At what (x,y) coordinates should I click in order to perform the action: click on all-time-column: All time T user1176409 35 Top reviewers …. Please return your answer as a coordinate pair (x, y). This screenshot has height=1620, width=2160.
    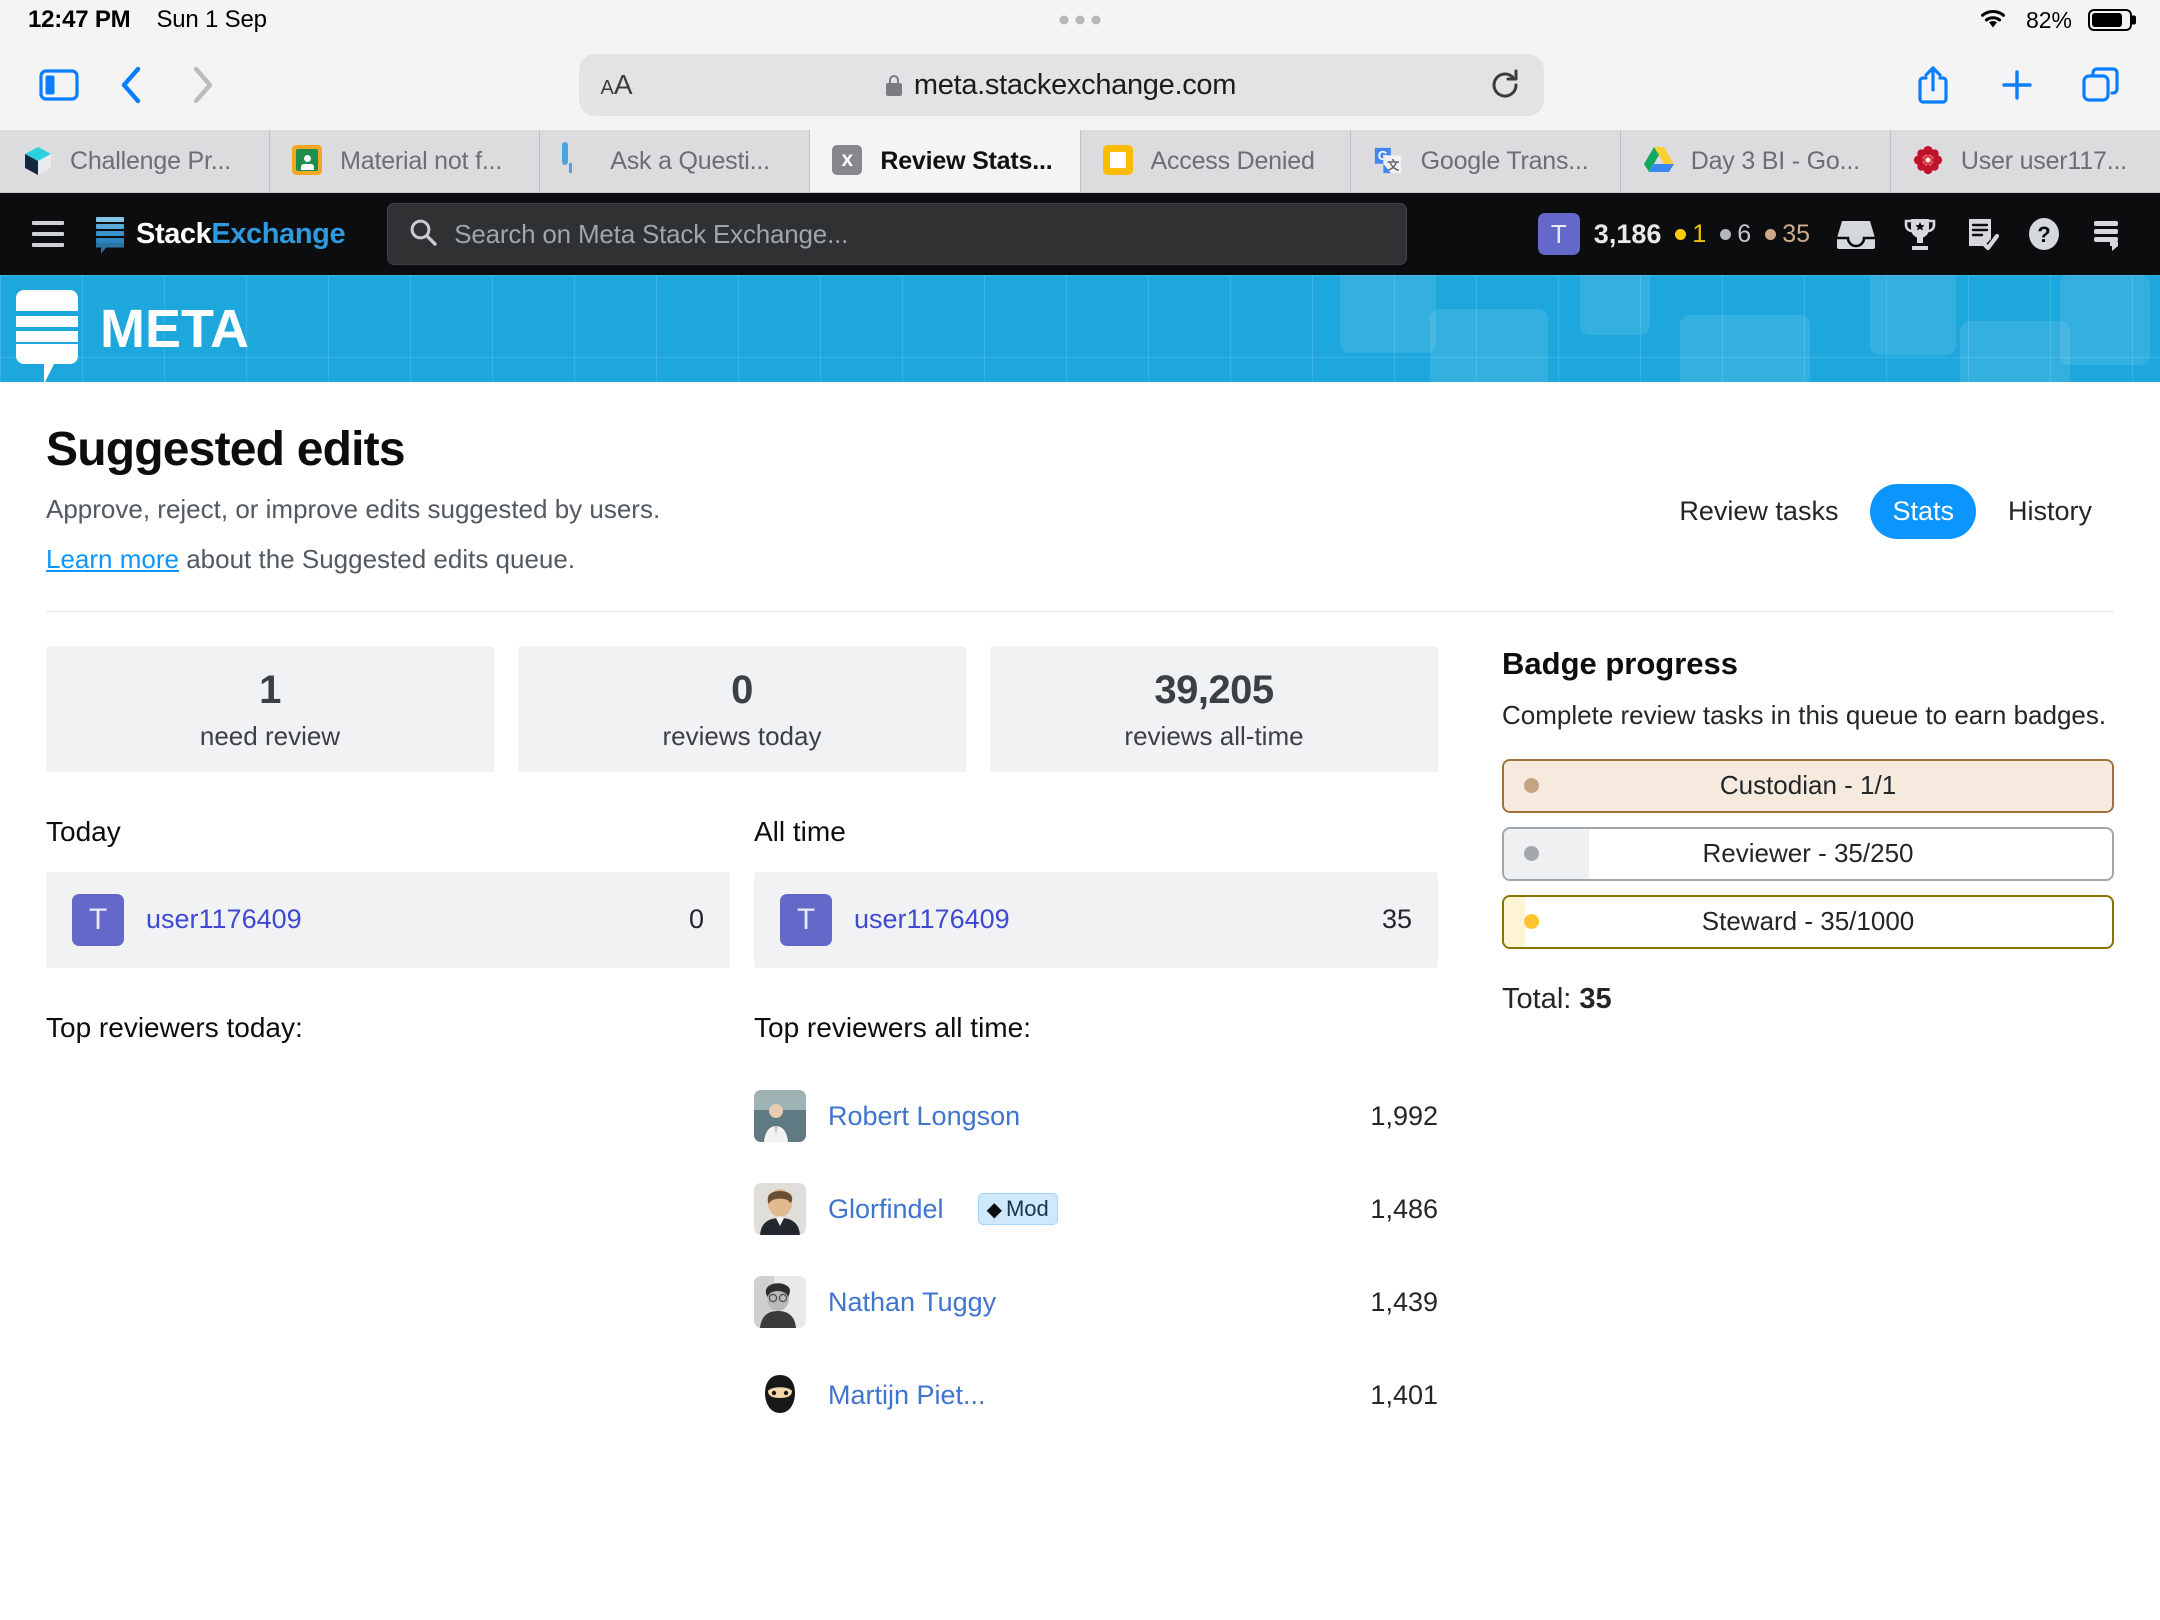
    Looking at the image, I should click on (1096, 1129).